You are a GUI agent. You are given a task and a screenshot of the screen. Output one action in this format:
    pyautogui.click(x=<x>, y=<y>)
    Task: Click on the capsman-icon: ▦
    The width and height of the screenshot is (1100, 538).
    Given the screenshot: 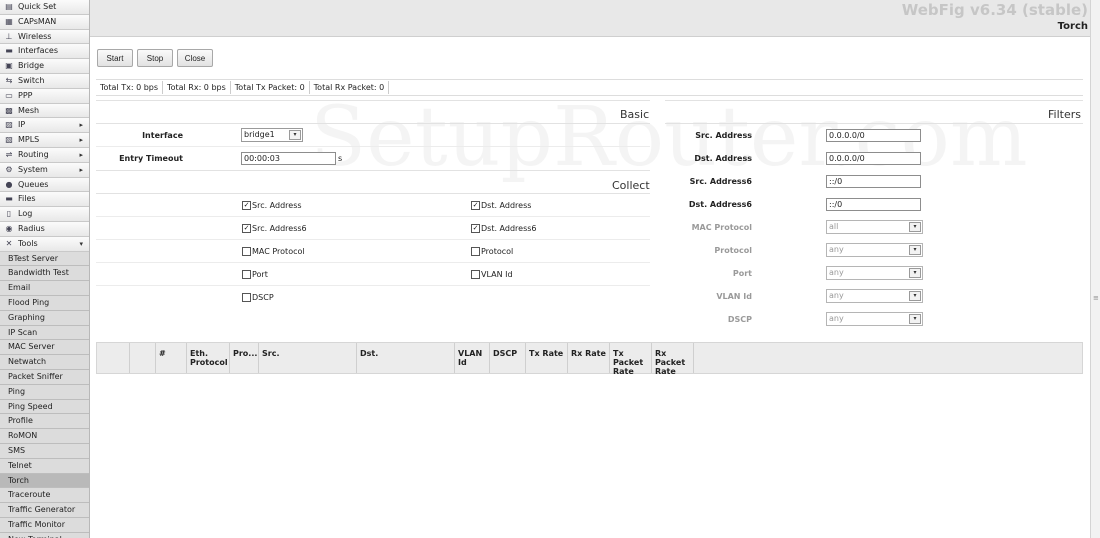 What is the action you would take?
    pyautogui.click(x=9, y=21)
    